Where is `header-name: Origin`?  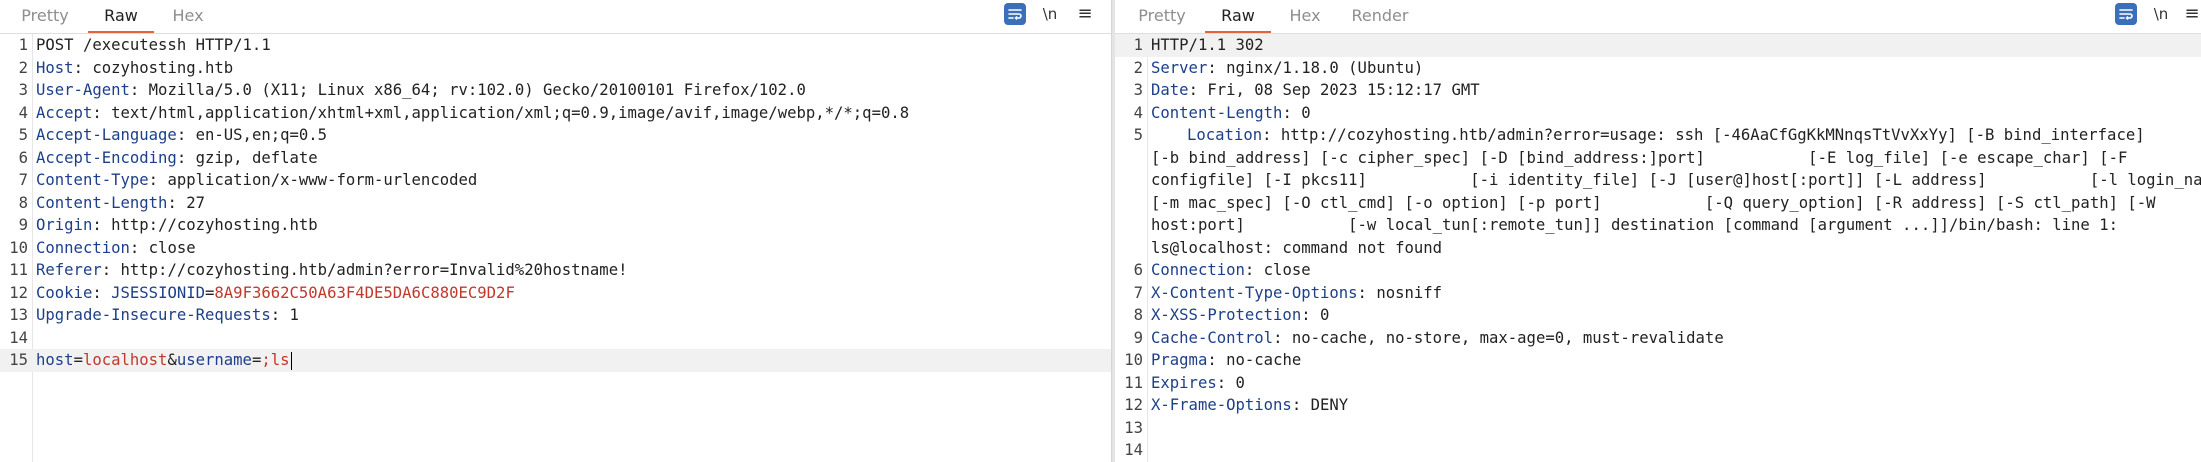 header-name: Origin is located at coordinates (64, 225).